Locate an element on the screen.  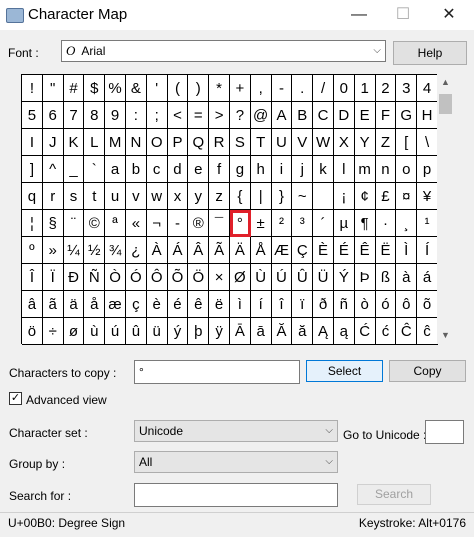
char-cell: z is located at coordinates (219, 196).